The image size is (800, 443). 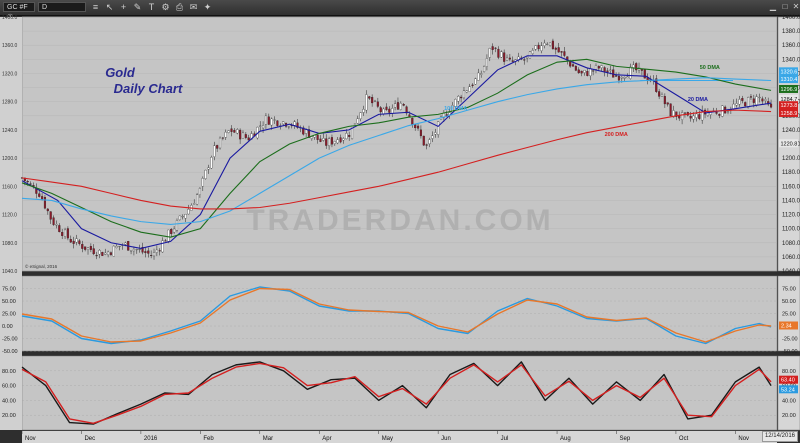 What do you see at coordinates (789, 90) in the screenshot?
I see `price-value-tag-label: 1296.9` at bounding box center [789, 90].